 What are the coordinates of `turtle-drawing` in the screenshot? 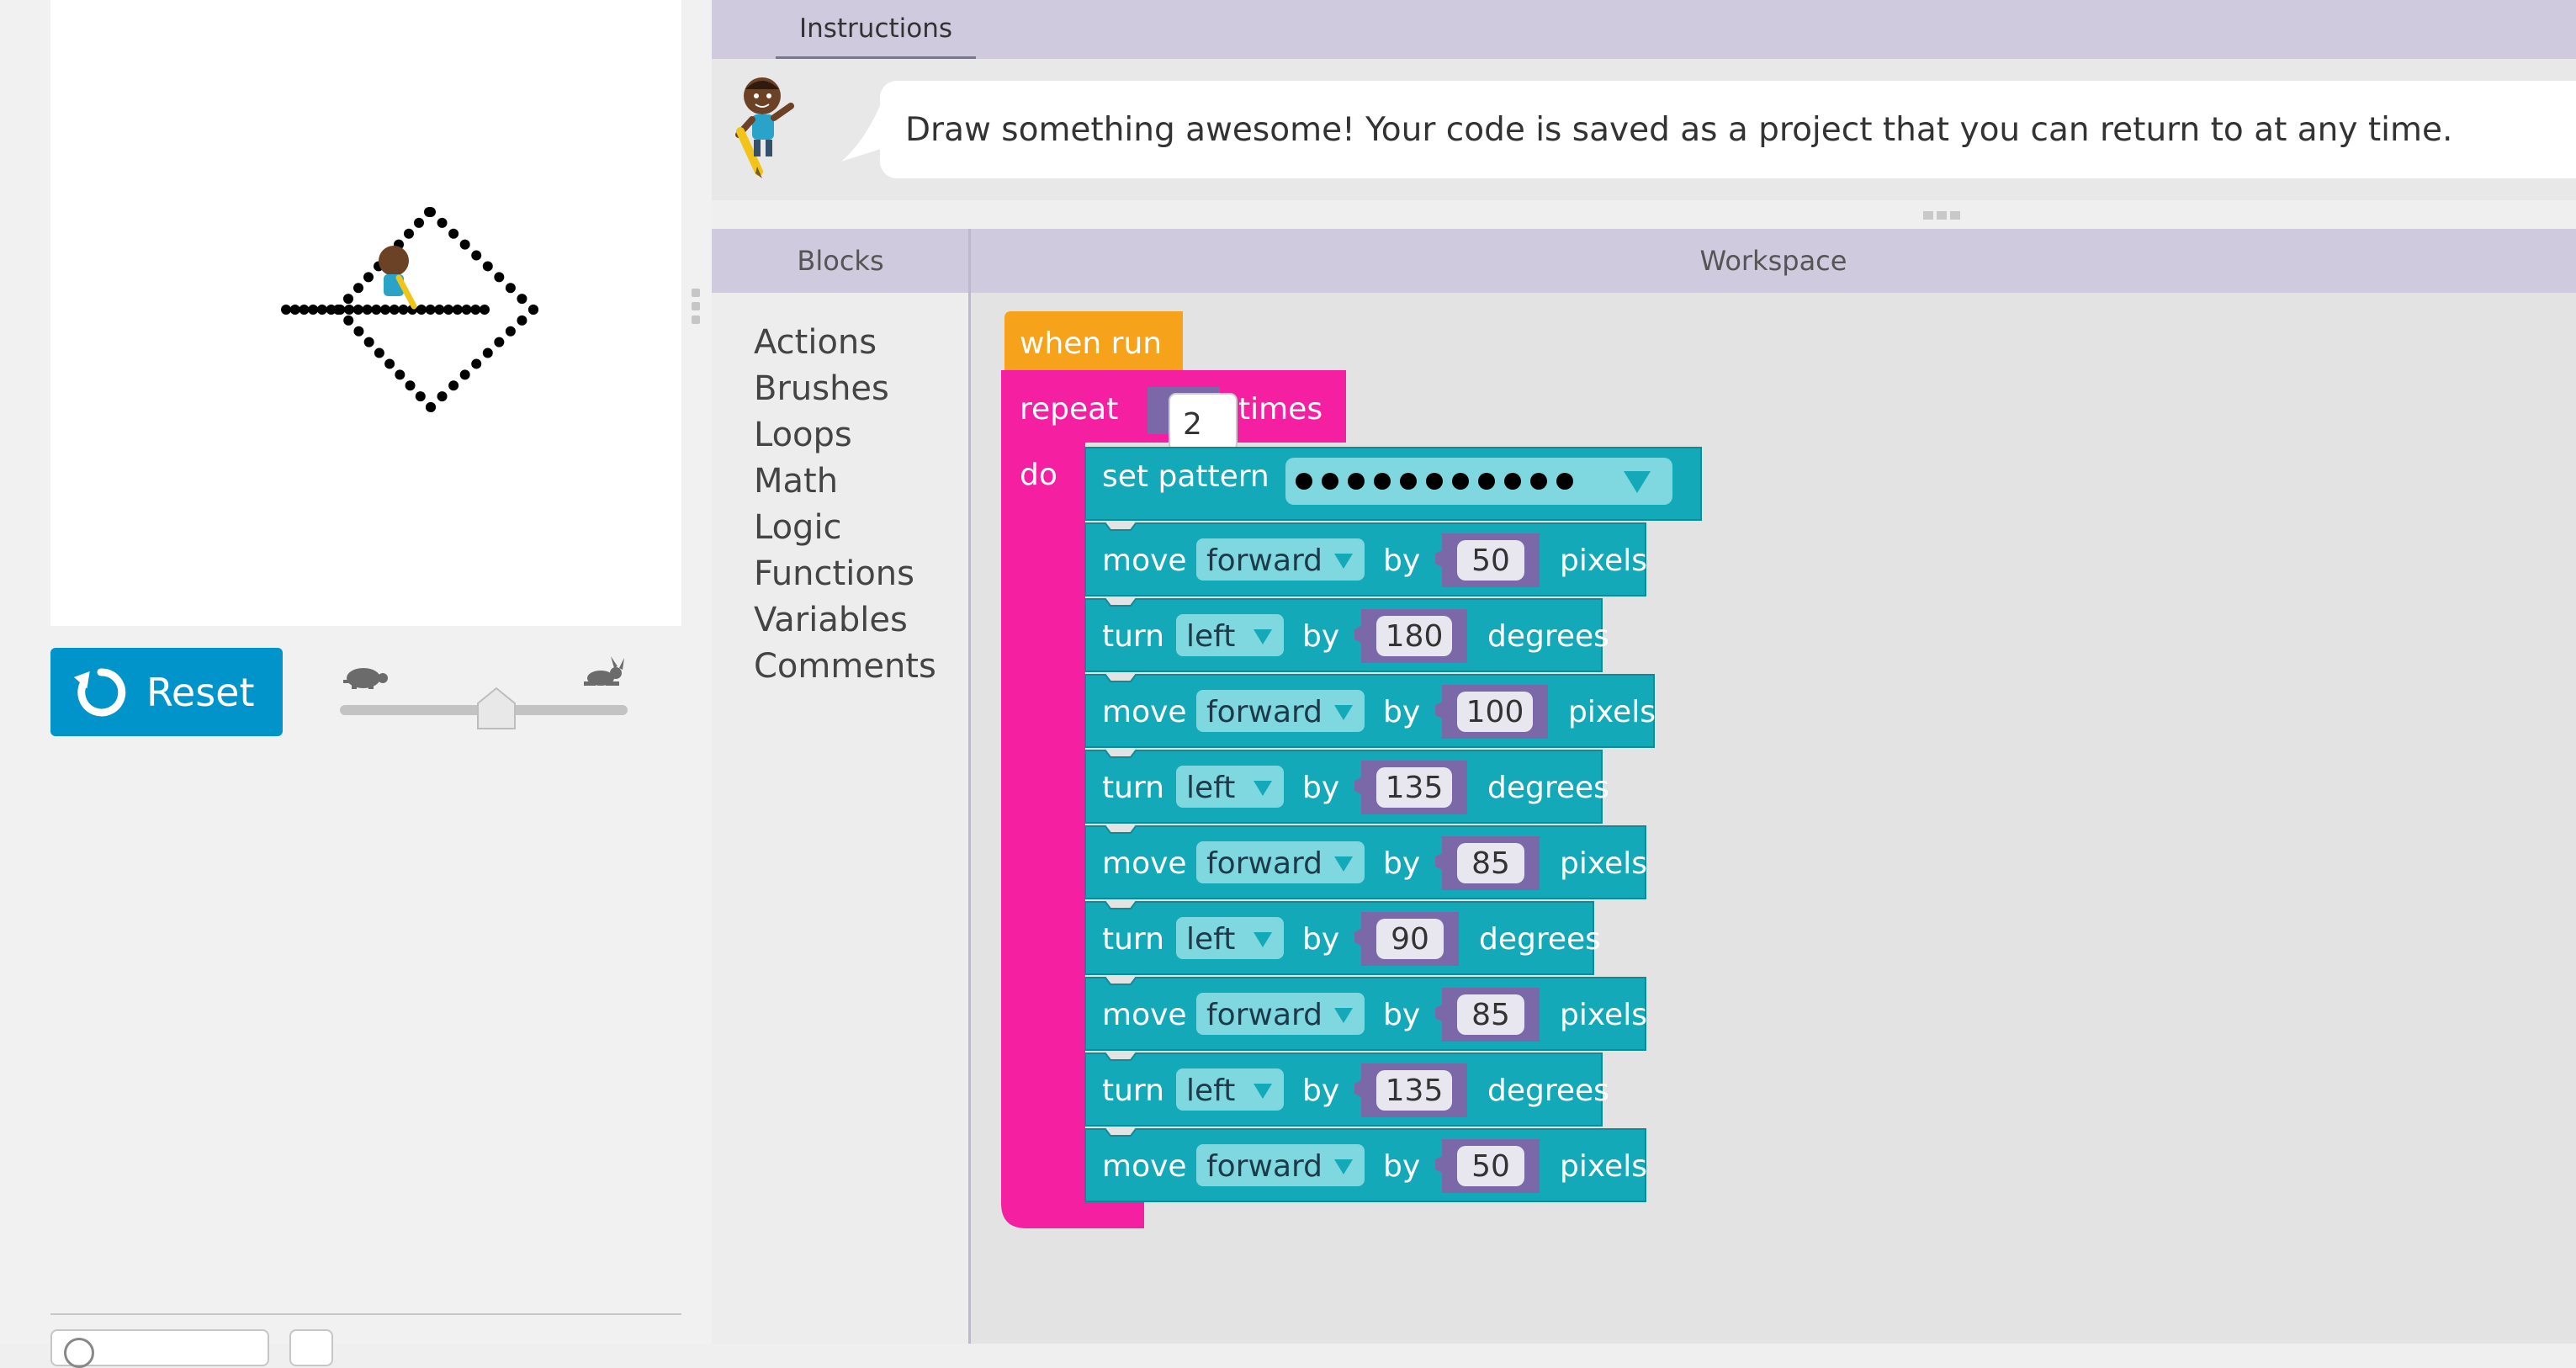 It's located at (409, 309).